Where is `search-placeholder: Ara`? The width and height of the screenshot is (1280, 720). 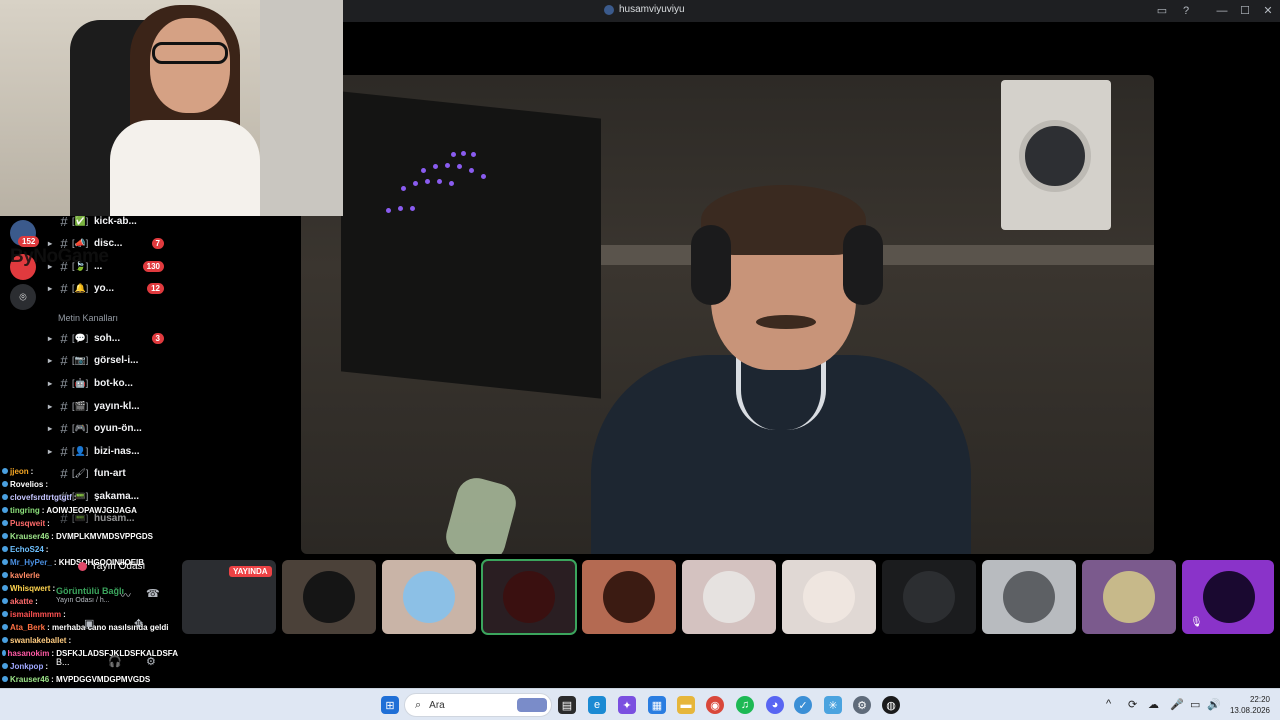 search-placeholder: Ara is located at coordinates (437, 705).